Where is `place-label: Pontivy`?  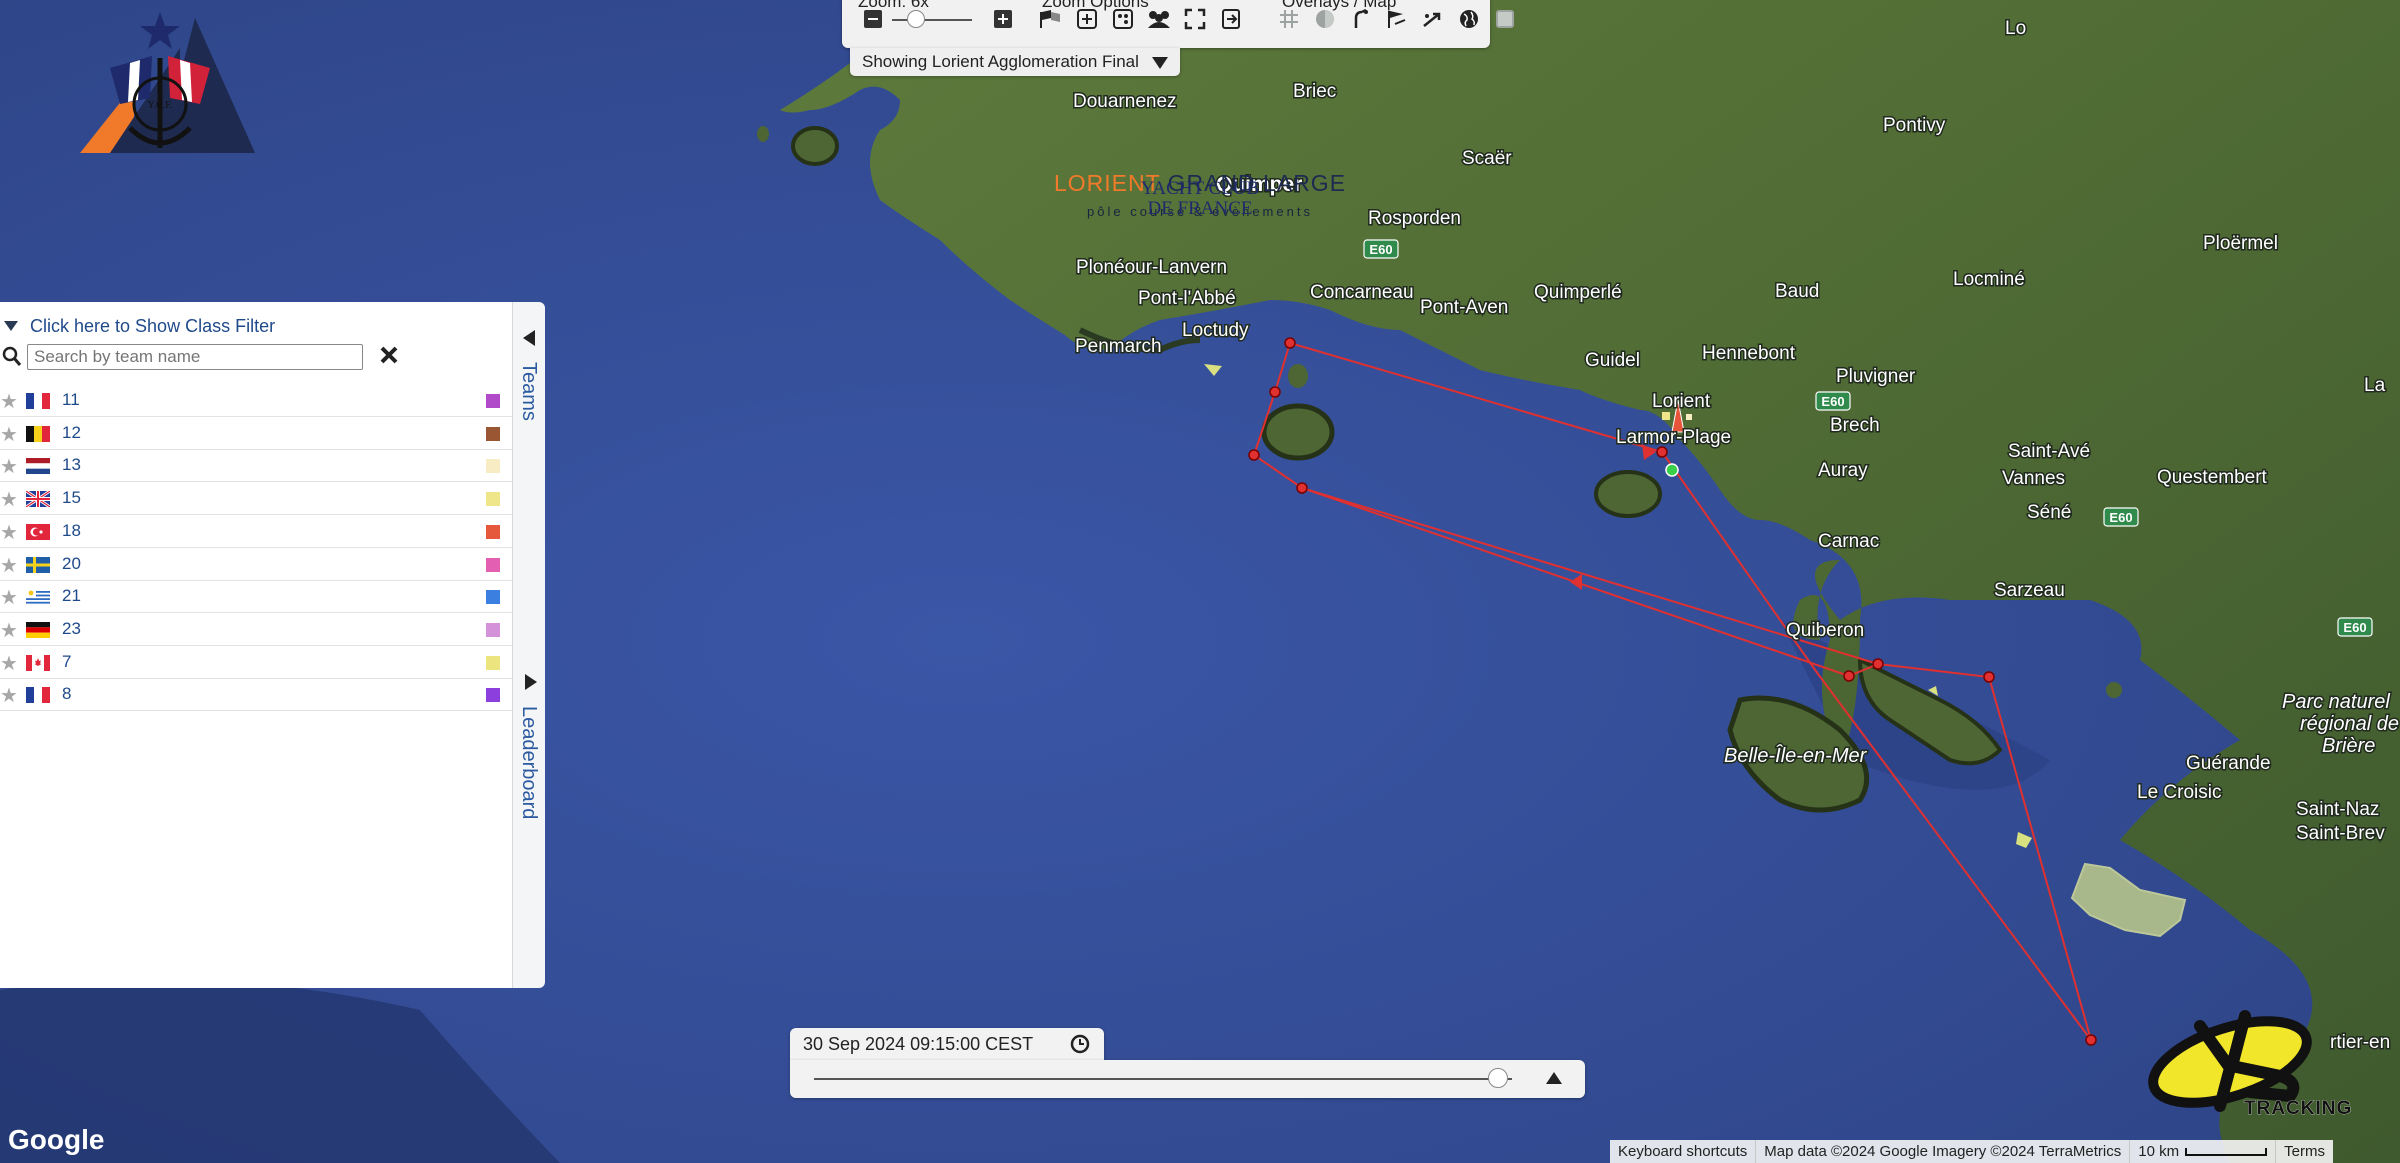 place-label: Pontivy is located at coordinates (1914, 125).